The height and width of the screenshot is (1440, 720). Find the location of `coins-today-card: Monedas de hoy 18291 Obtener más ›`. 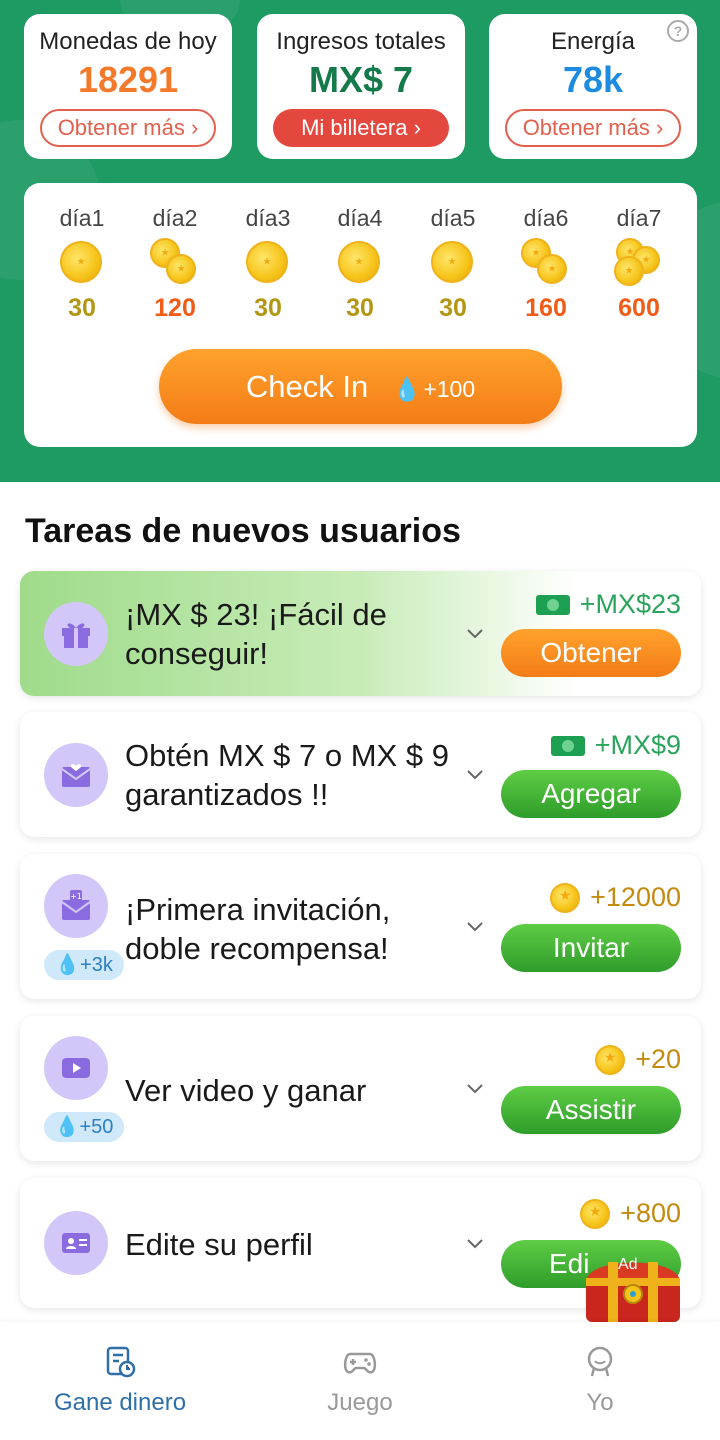

coins-today-card: Monedas de hoy 18291 Obtener más › is located at coordinates (128, 86).